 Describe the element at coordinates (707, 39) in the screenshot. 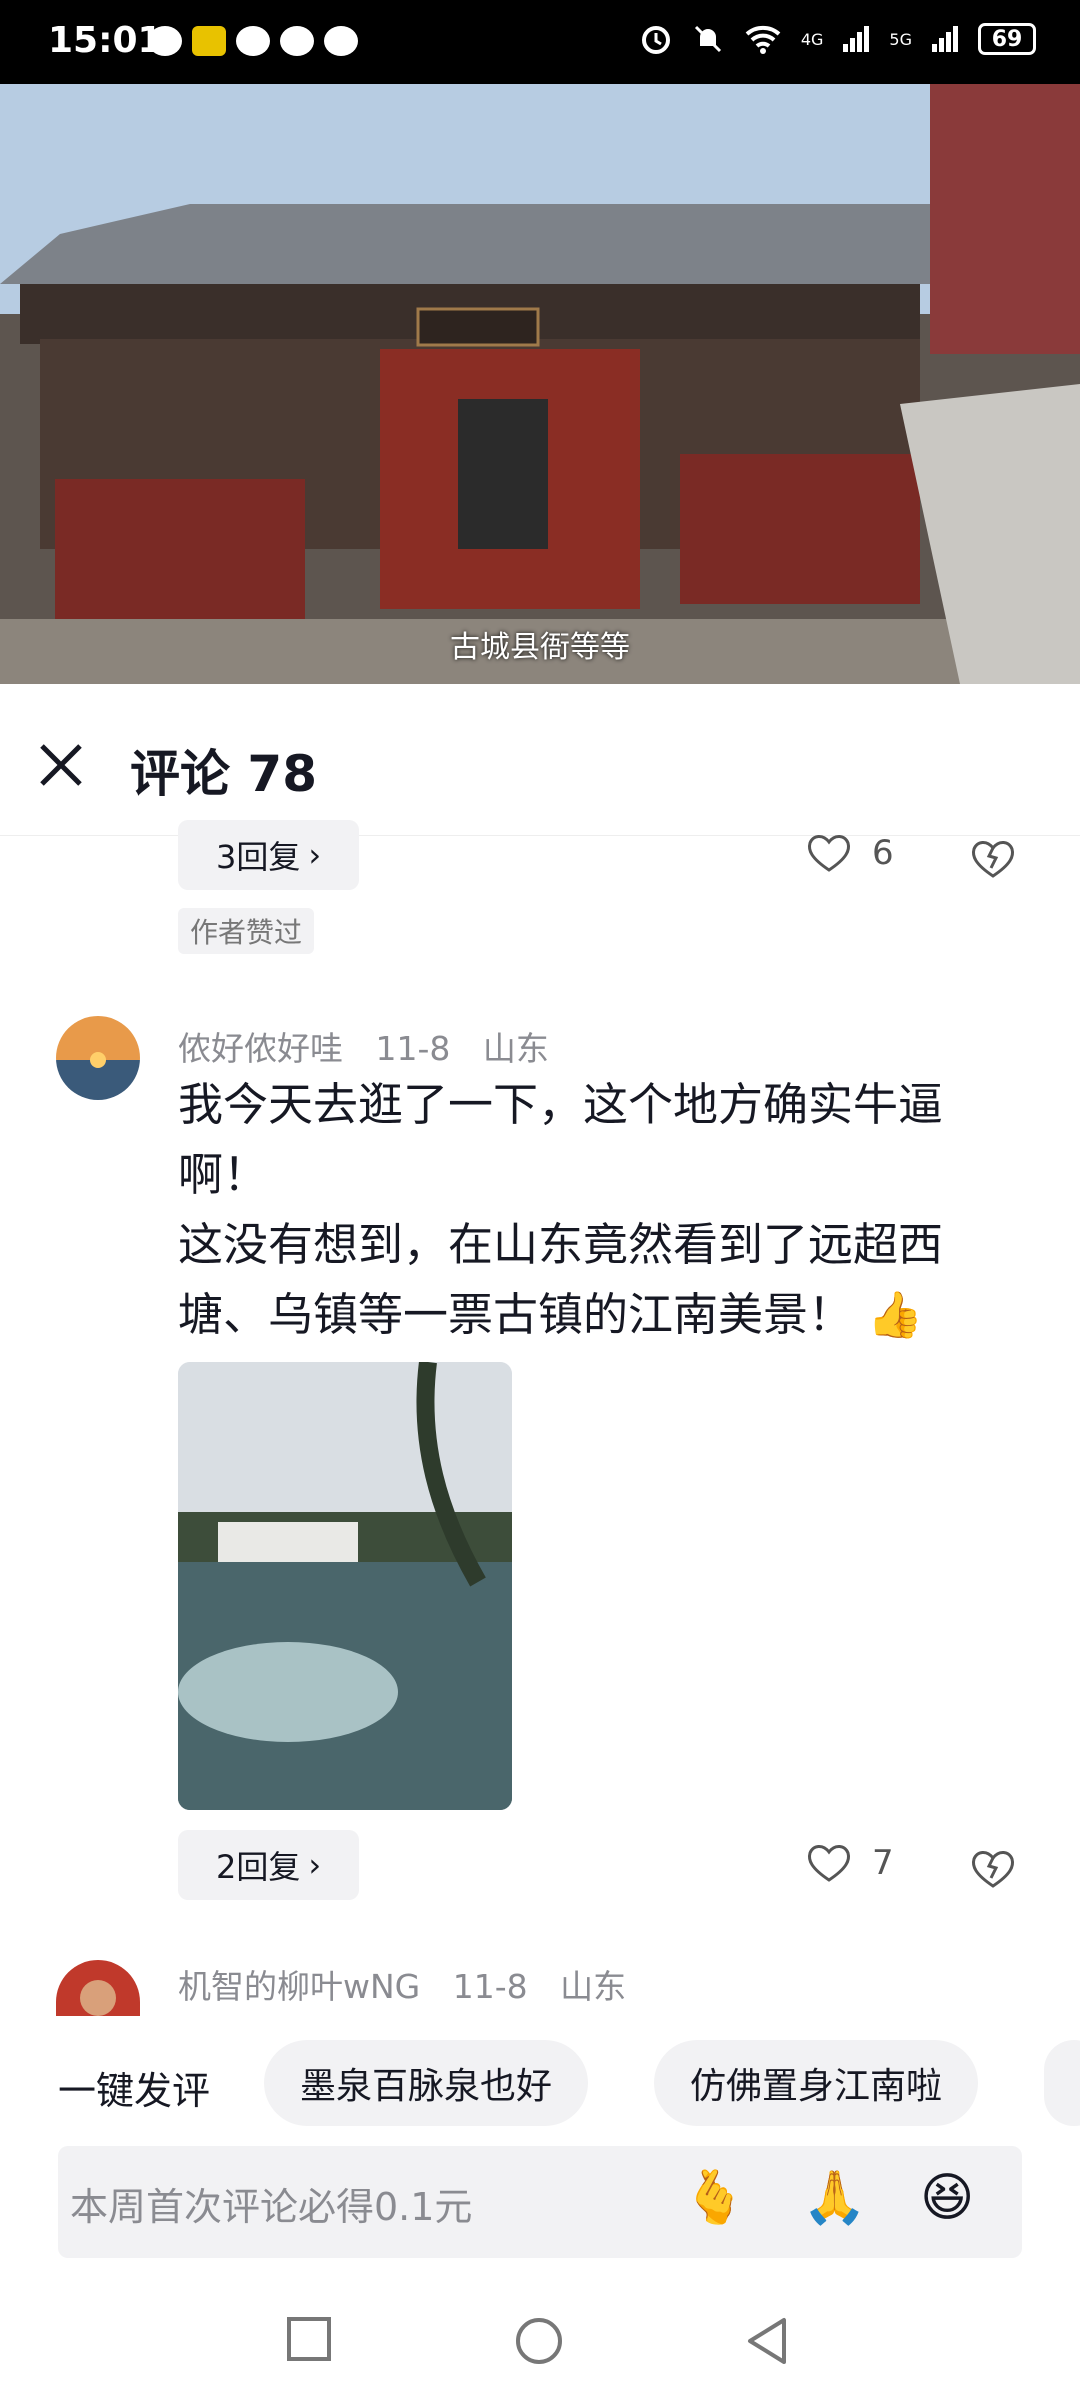

I see `mute-bell-icon` at that location.